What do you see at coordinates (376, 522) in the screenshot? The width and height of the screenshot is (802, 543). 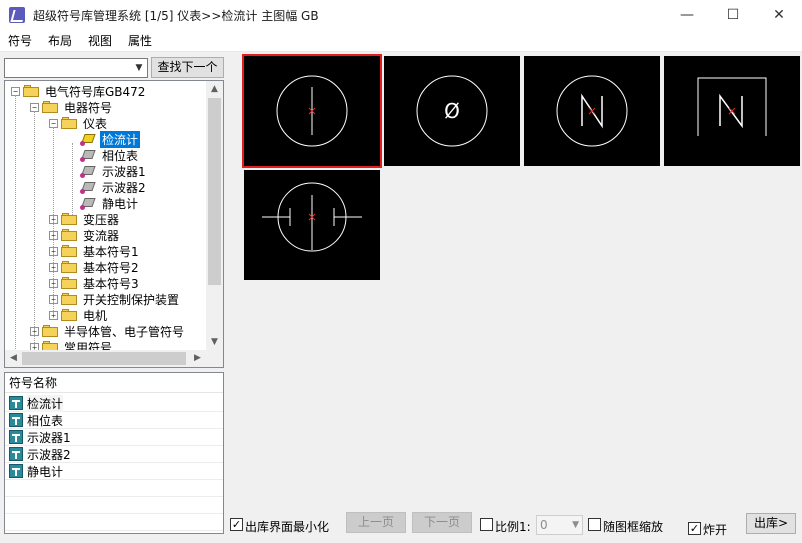 I see `prev-page-button: 上一页` at bounding box center [376, 522].